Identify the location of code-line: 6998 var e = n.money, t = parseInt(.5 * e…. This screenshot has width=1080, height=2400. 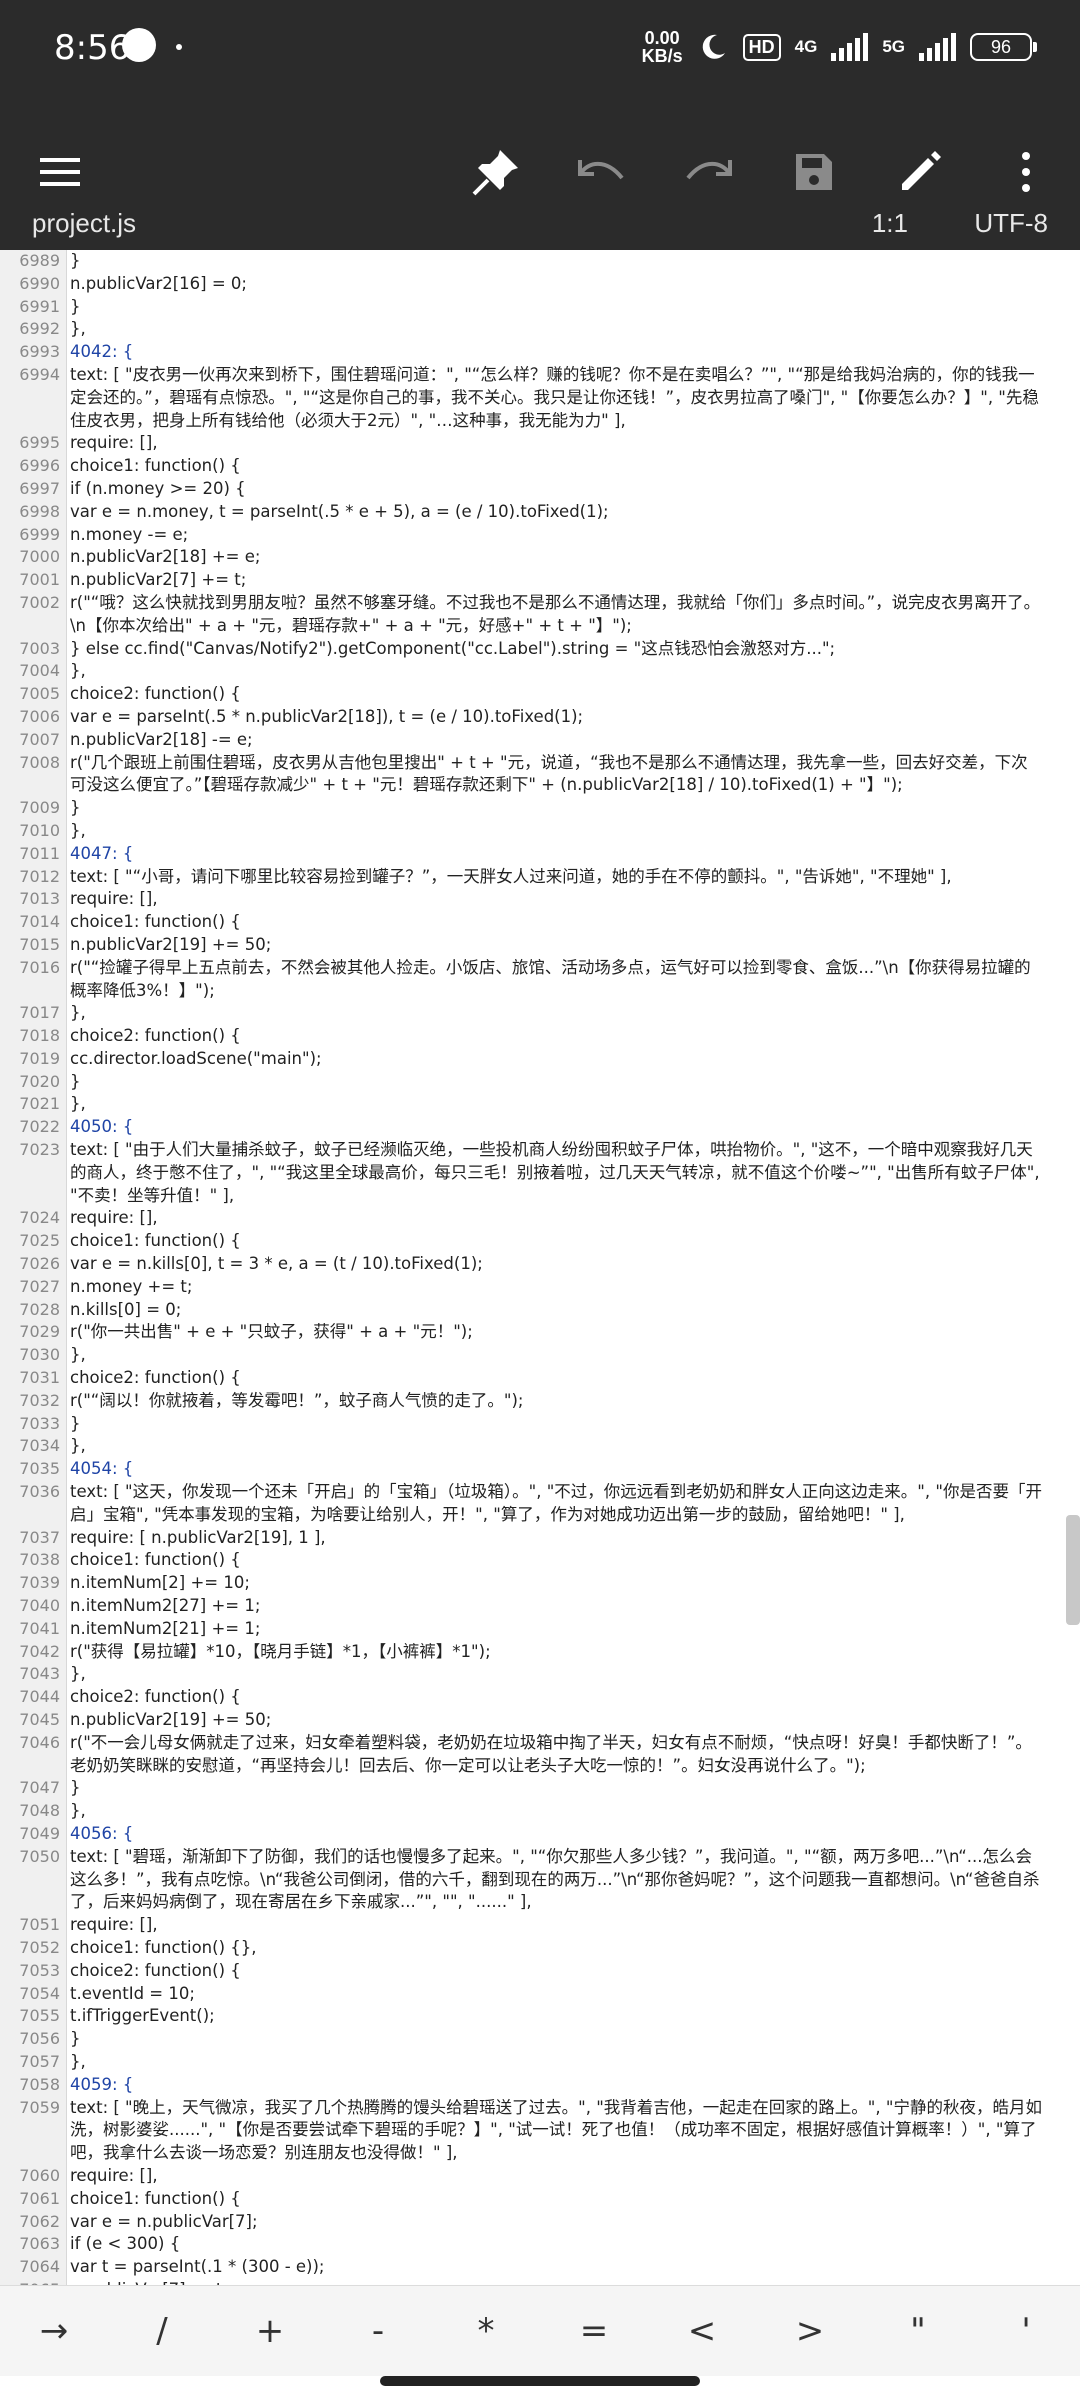
(530, 512).